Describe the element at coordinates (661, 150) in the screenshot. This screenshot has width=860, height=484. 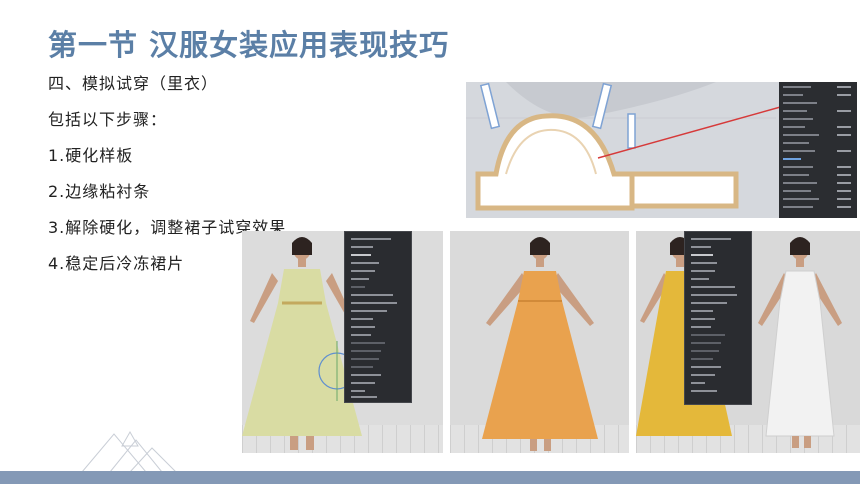
I see `pattern-screenshot` at that location.